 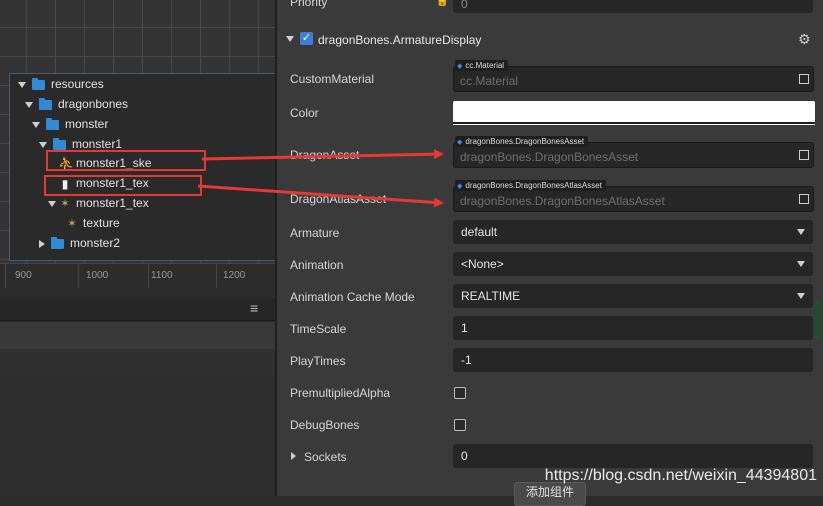 What do you see at coordinates (460, 425) in the screenshot?
I see `debug-bones-checkbox` at bounding box center [460, 425].